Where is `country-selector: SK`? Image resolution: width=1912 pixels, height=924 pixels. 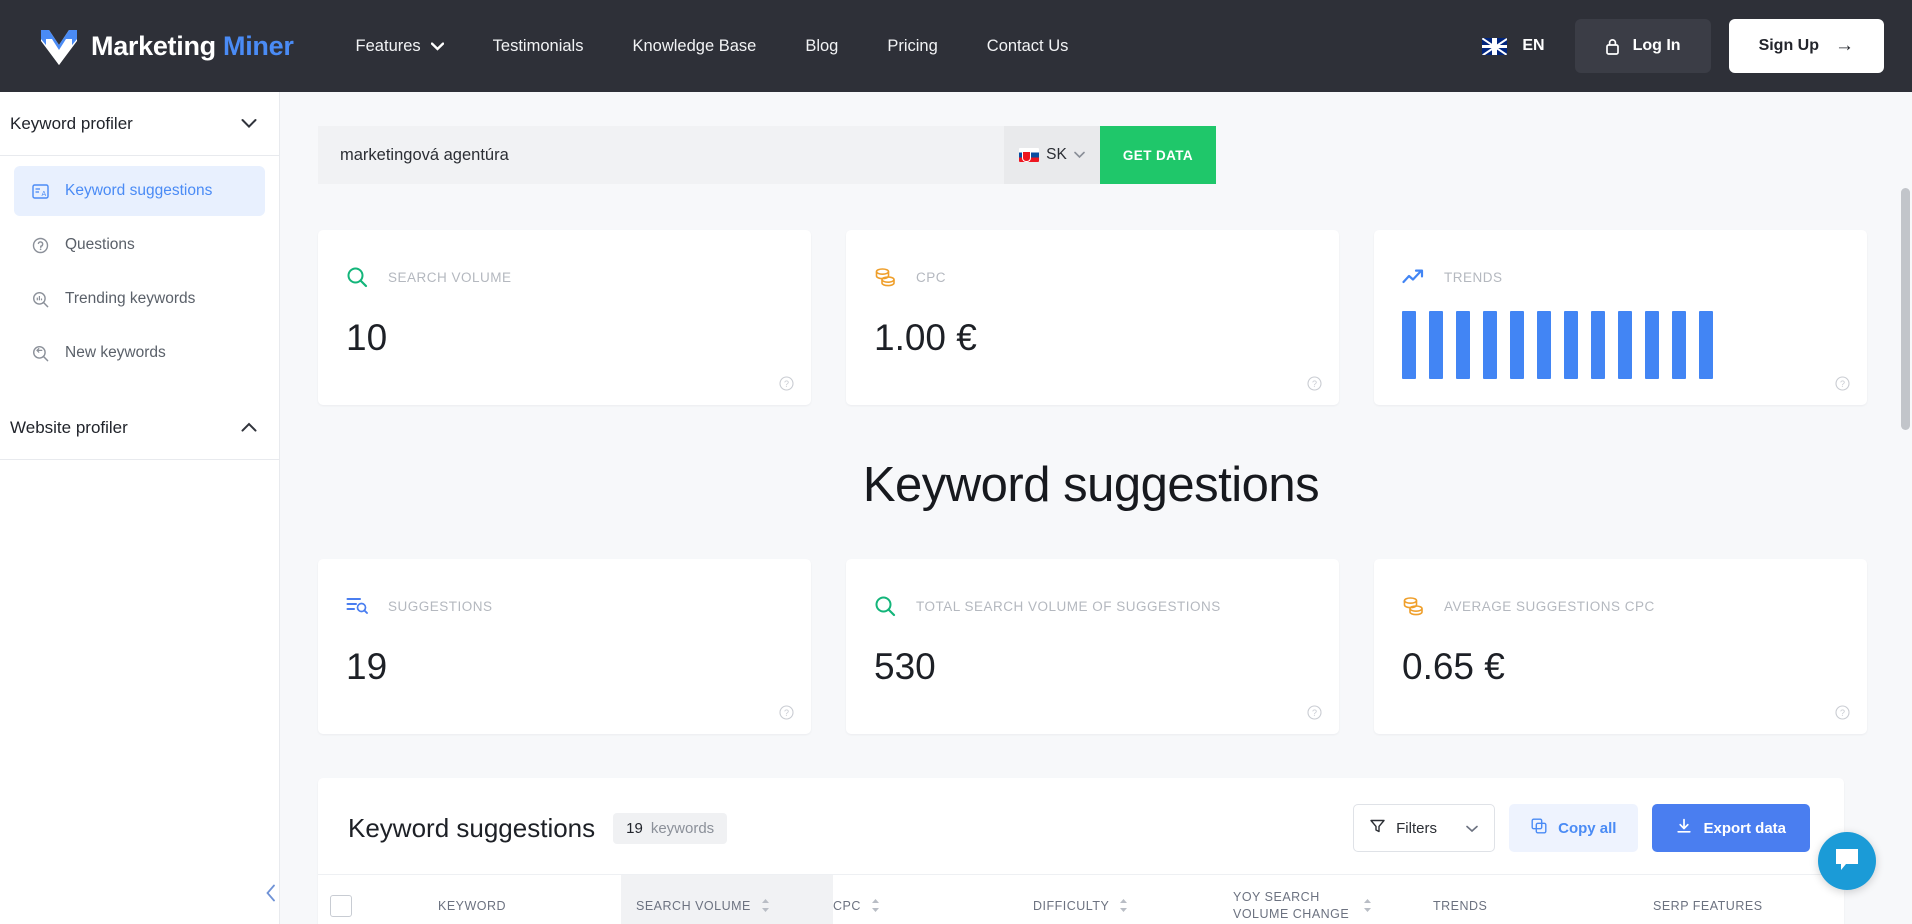 country-selector: SK is located at coordinates (1052, 155).